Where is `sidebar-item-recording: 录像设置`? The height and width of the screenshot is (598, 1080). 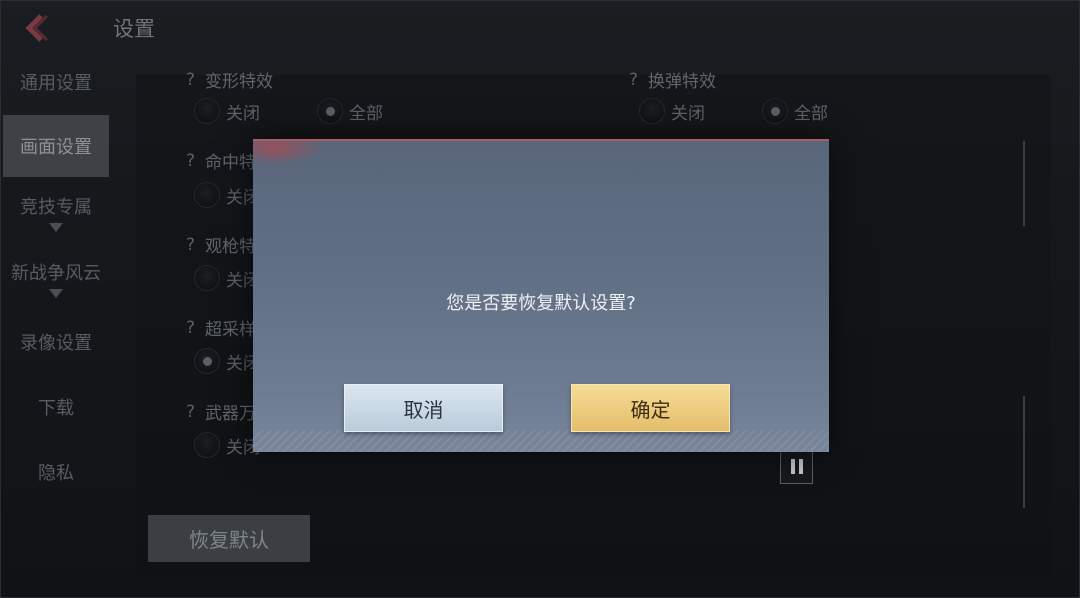 sidebar-item-recording: 录像设置 is located at coordinates (56, 342).